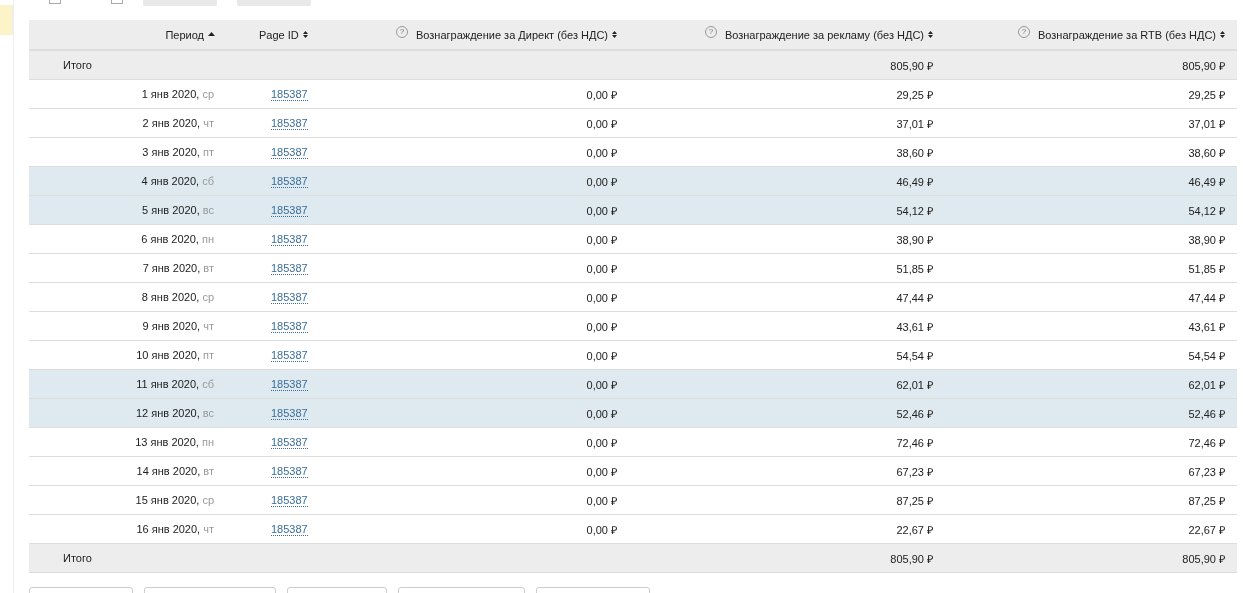 This screenshot has height=593, width=1243. What do you see at coordinates (177, 181) in the screenshot?
I see `date-cell: 4 янв 2020, сб` at bounding box center [177, 181].